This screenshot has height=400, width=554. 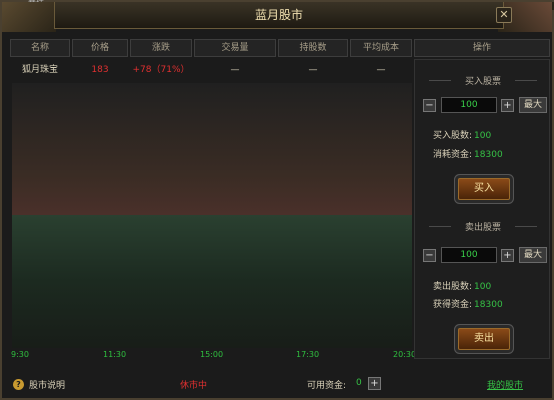 I want to click on x-tick-label: 9:30, so click(x=20, y=354).